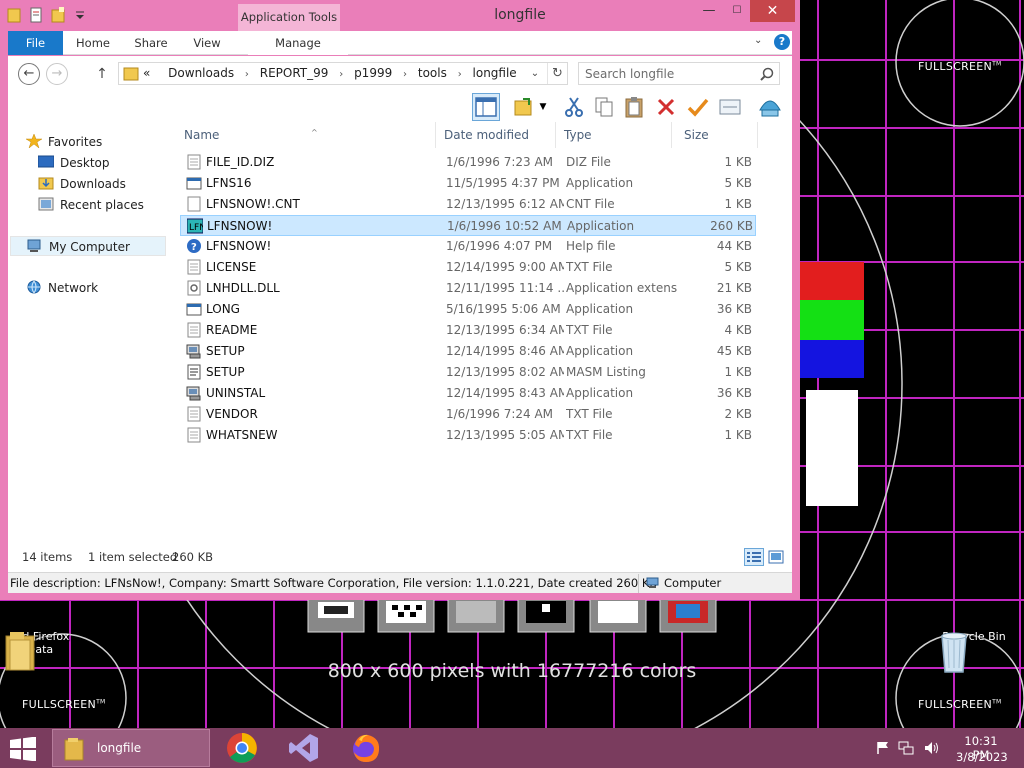 The width and height of the screenshot is (1024, 768). What do you see at coordinates (146, 73) in the screenshot?
I see `breadcrumb-overflow: «` at bounding box center [146, 73].